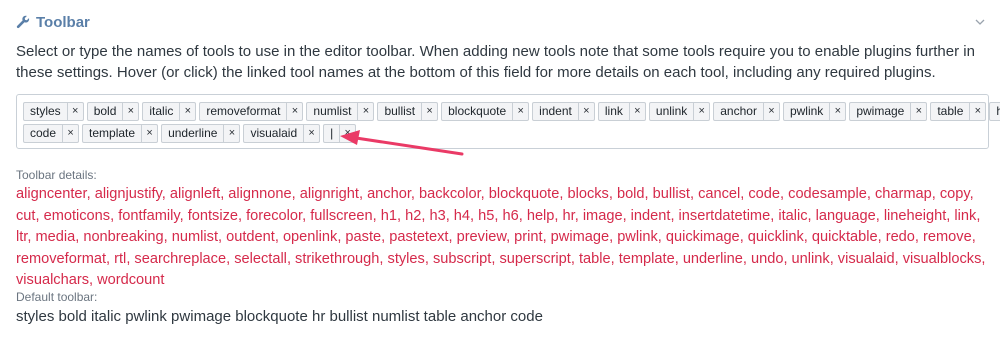 This screenshot has height=342, width=1000. I want to click on tool-link: pwimage, so click(580, 237).